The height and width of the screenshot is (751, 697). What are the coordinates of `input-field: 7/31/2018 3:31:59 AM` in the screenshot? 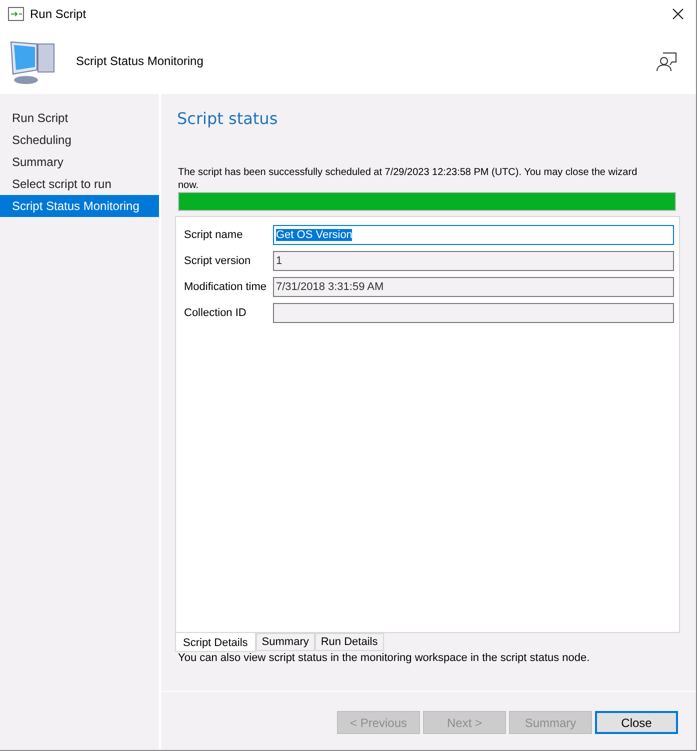 It's located at (473, 287).